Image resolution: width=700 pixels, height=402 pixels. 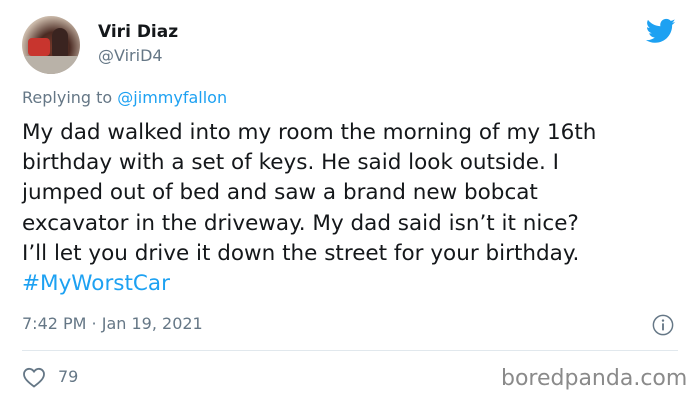 What do you see at coordinates (663, 325) in the screenshot?
I see `info-icon` at bounding box center [663, 325].